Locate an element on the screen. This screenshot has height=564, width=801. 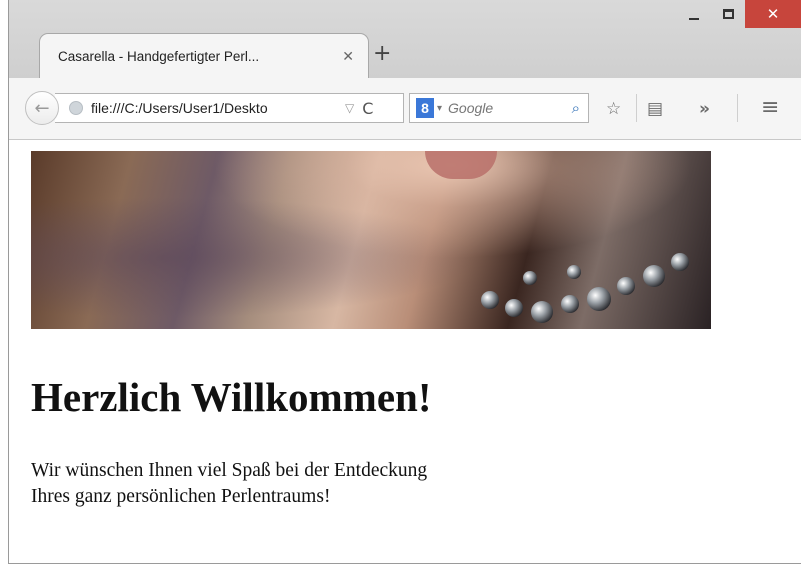
new-tab-button: + is located at coordinates (382, 54).